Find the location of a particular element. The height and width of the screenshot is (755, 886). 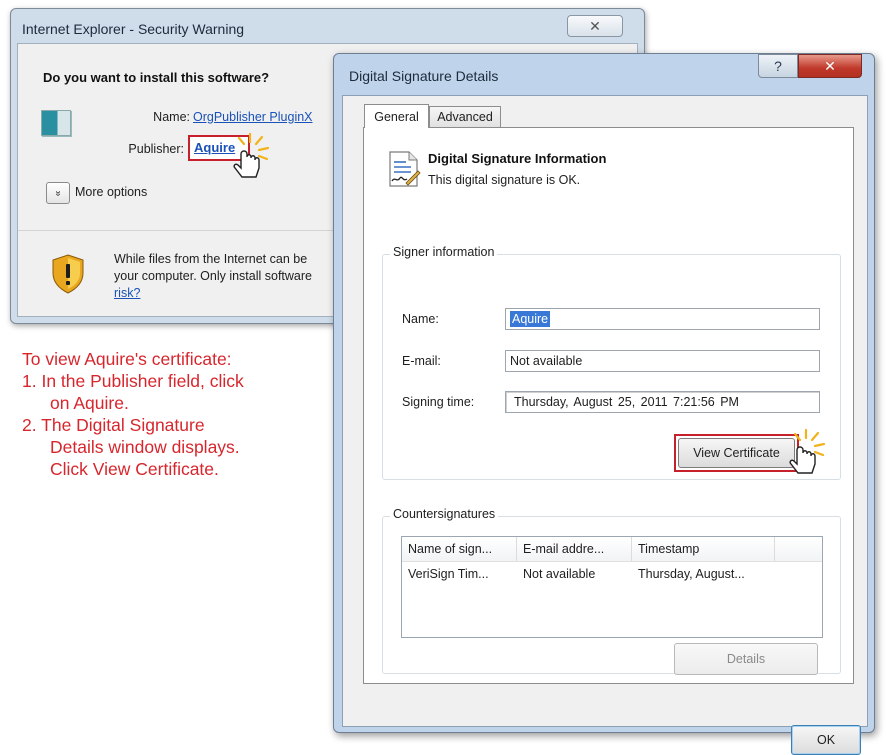

signature-info-title: Digital Signature Information is located at coordinates (517, 158).